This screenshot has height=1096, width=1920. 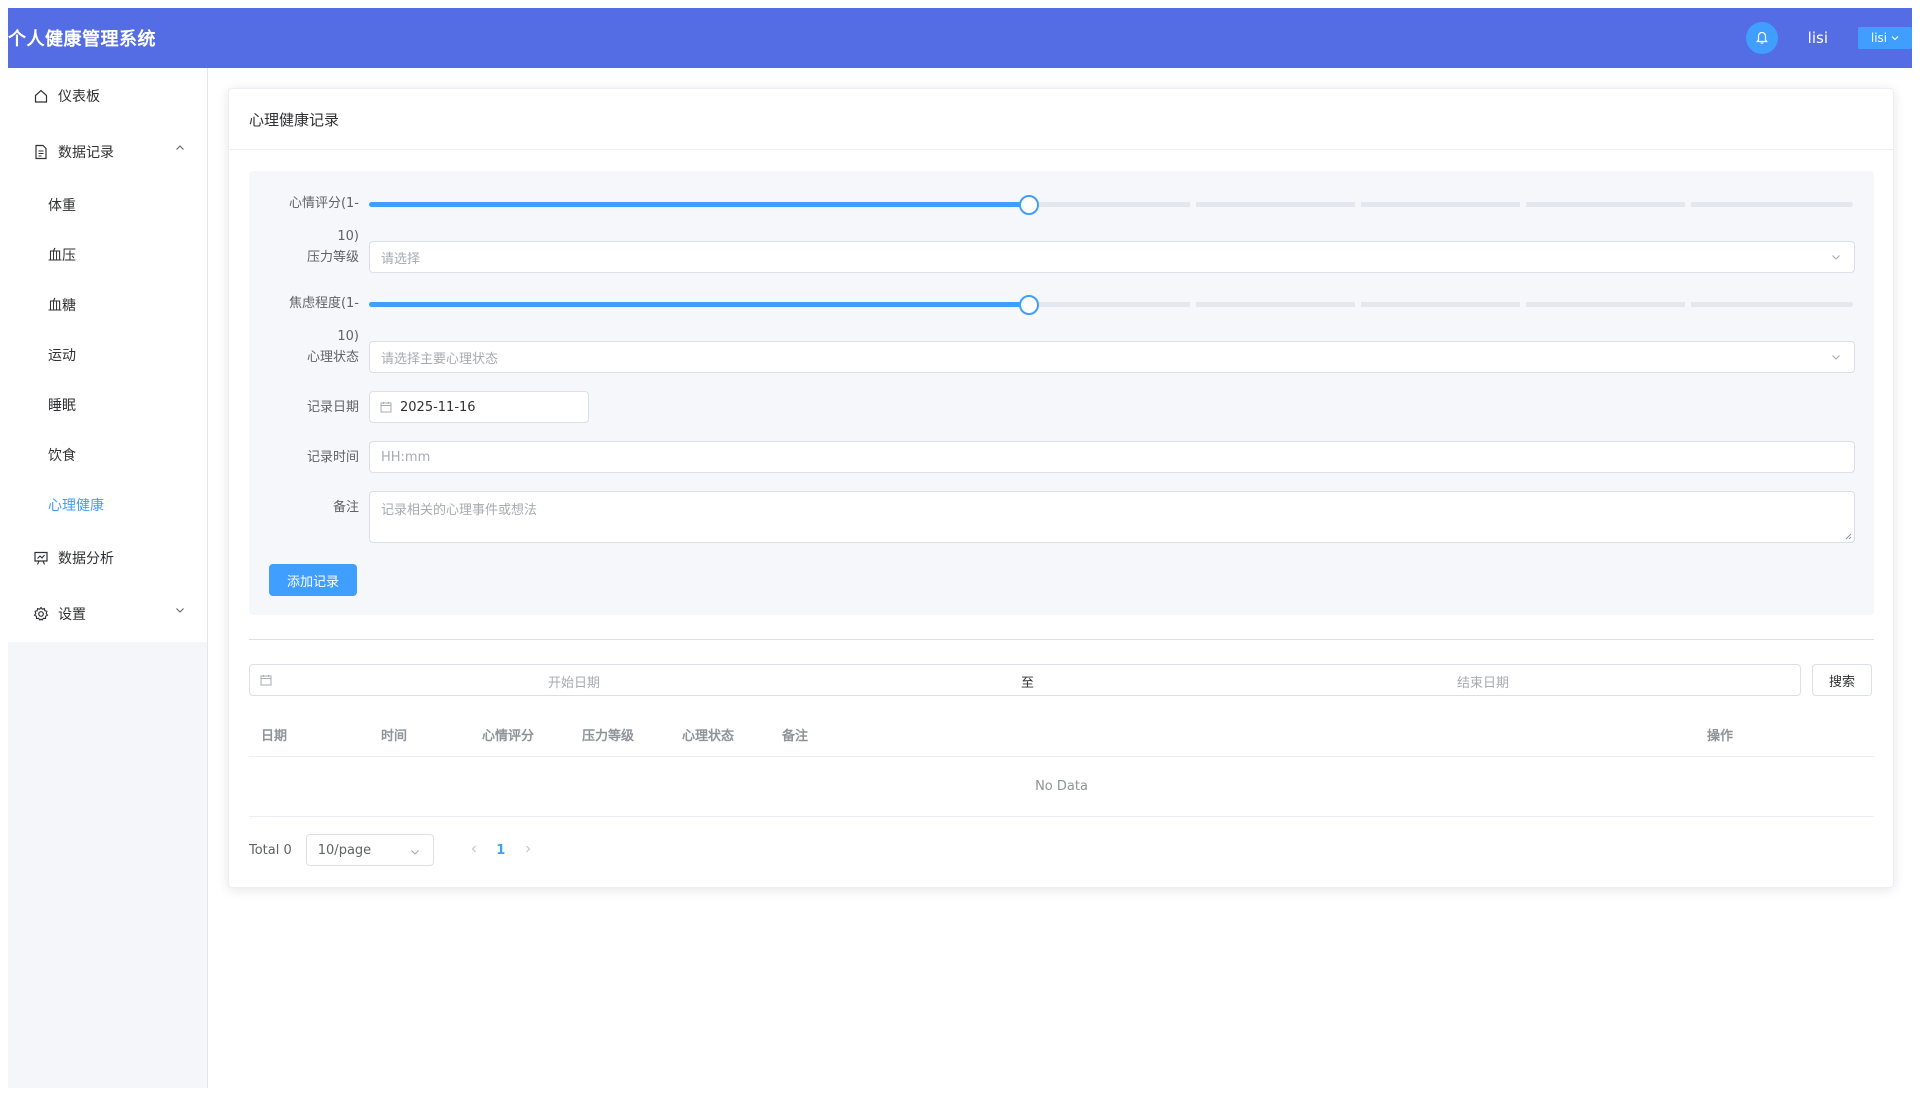 What do you see at coordinates (1061, 119) in the screenshot?
I see `card-title: 心理健康记录` at bounding box center [1061, 119].